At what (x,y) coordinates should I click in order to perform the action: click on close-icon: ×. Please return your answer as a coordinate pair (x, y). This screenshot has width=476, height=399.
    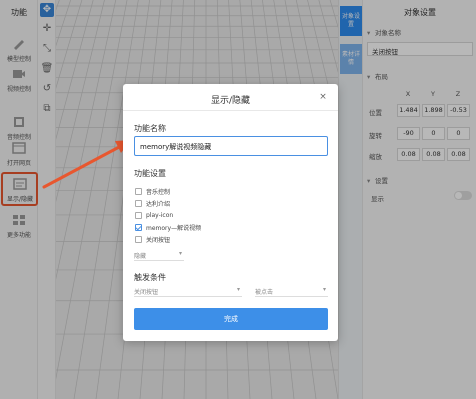
    Looking at the image, I should click on (323, 97).